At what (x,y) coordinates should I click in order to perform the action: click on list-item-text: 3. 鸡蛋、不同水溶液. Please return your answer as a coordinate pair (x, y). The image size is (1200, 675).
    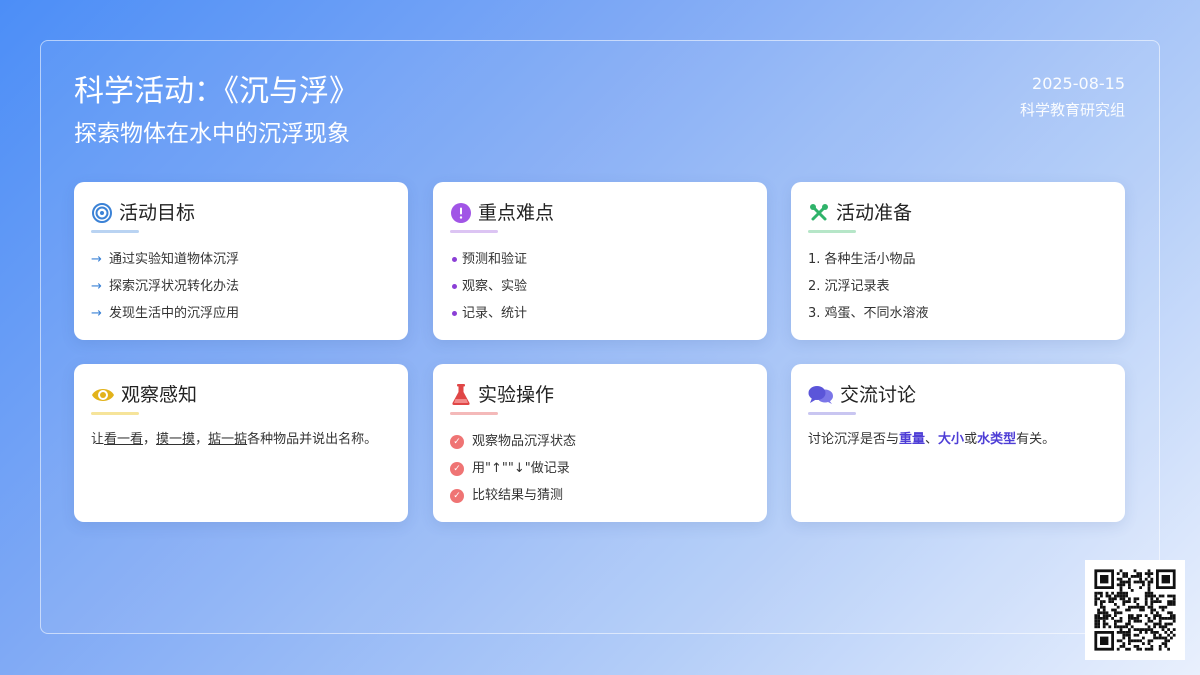
    Looking at the image, I should click on (868, 313).